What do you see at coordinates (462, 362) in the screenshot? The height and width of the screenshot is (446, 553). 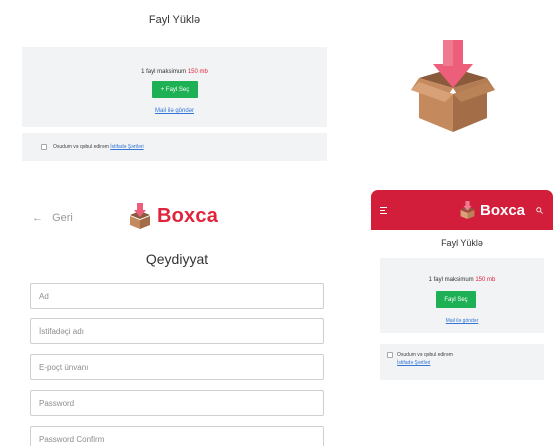 I see `mobile-terms-panel: Oxudum və qəbul edirəm İstifadə Şərtləri` at bounding box center [462, 362].